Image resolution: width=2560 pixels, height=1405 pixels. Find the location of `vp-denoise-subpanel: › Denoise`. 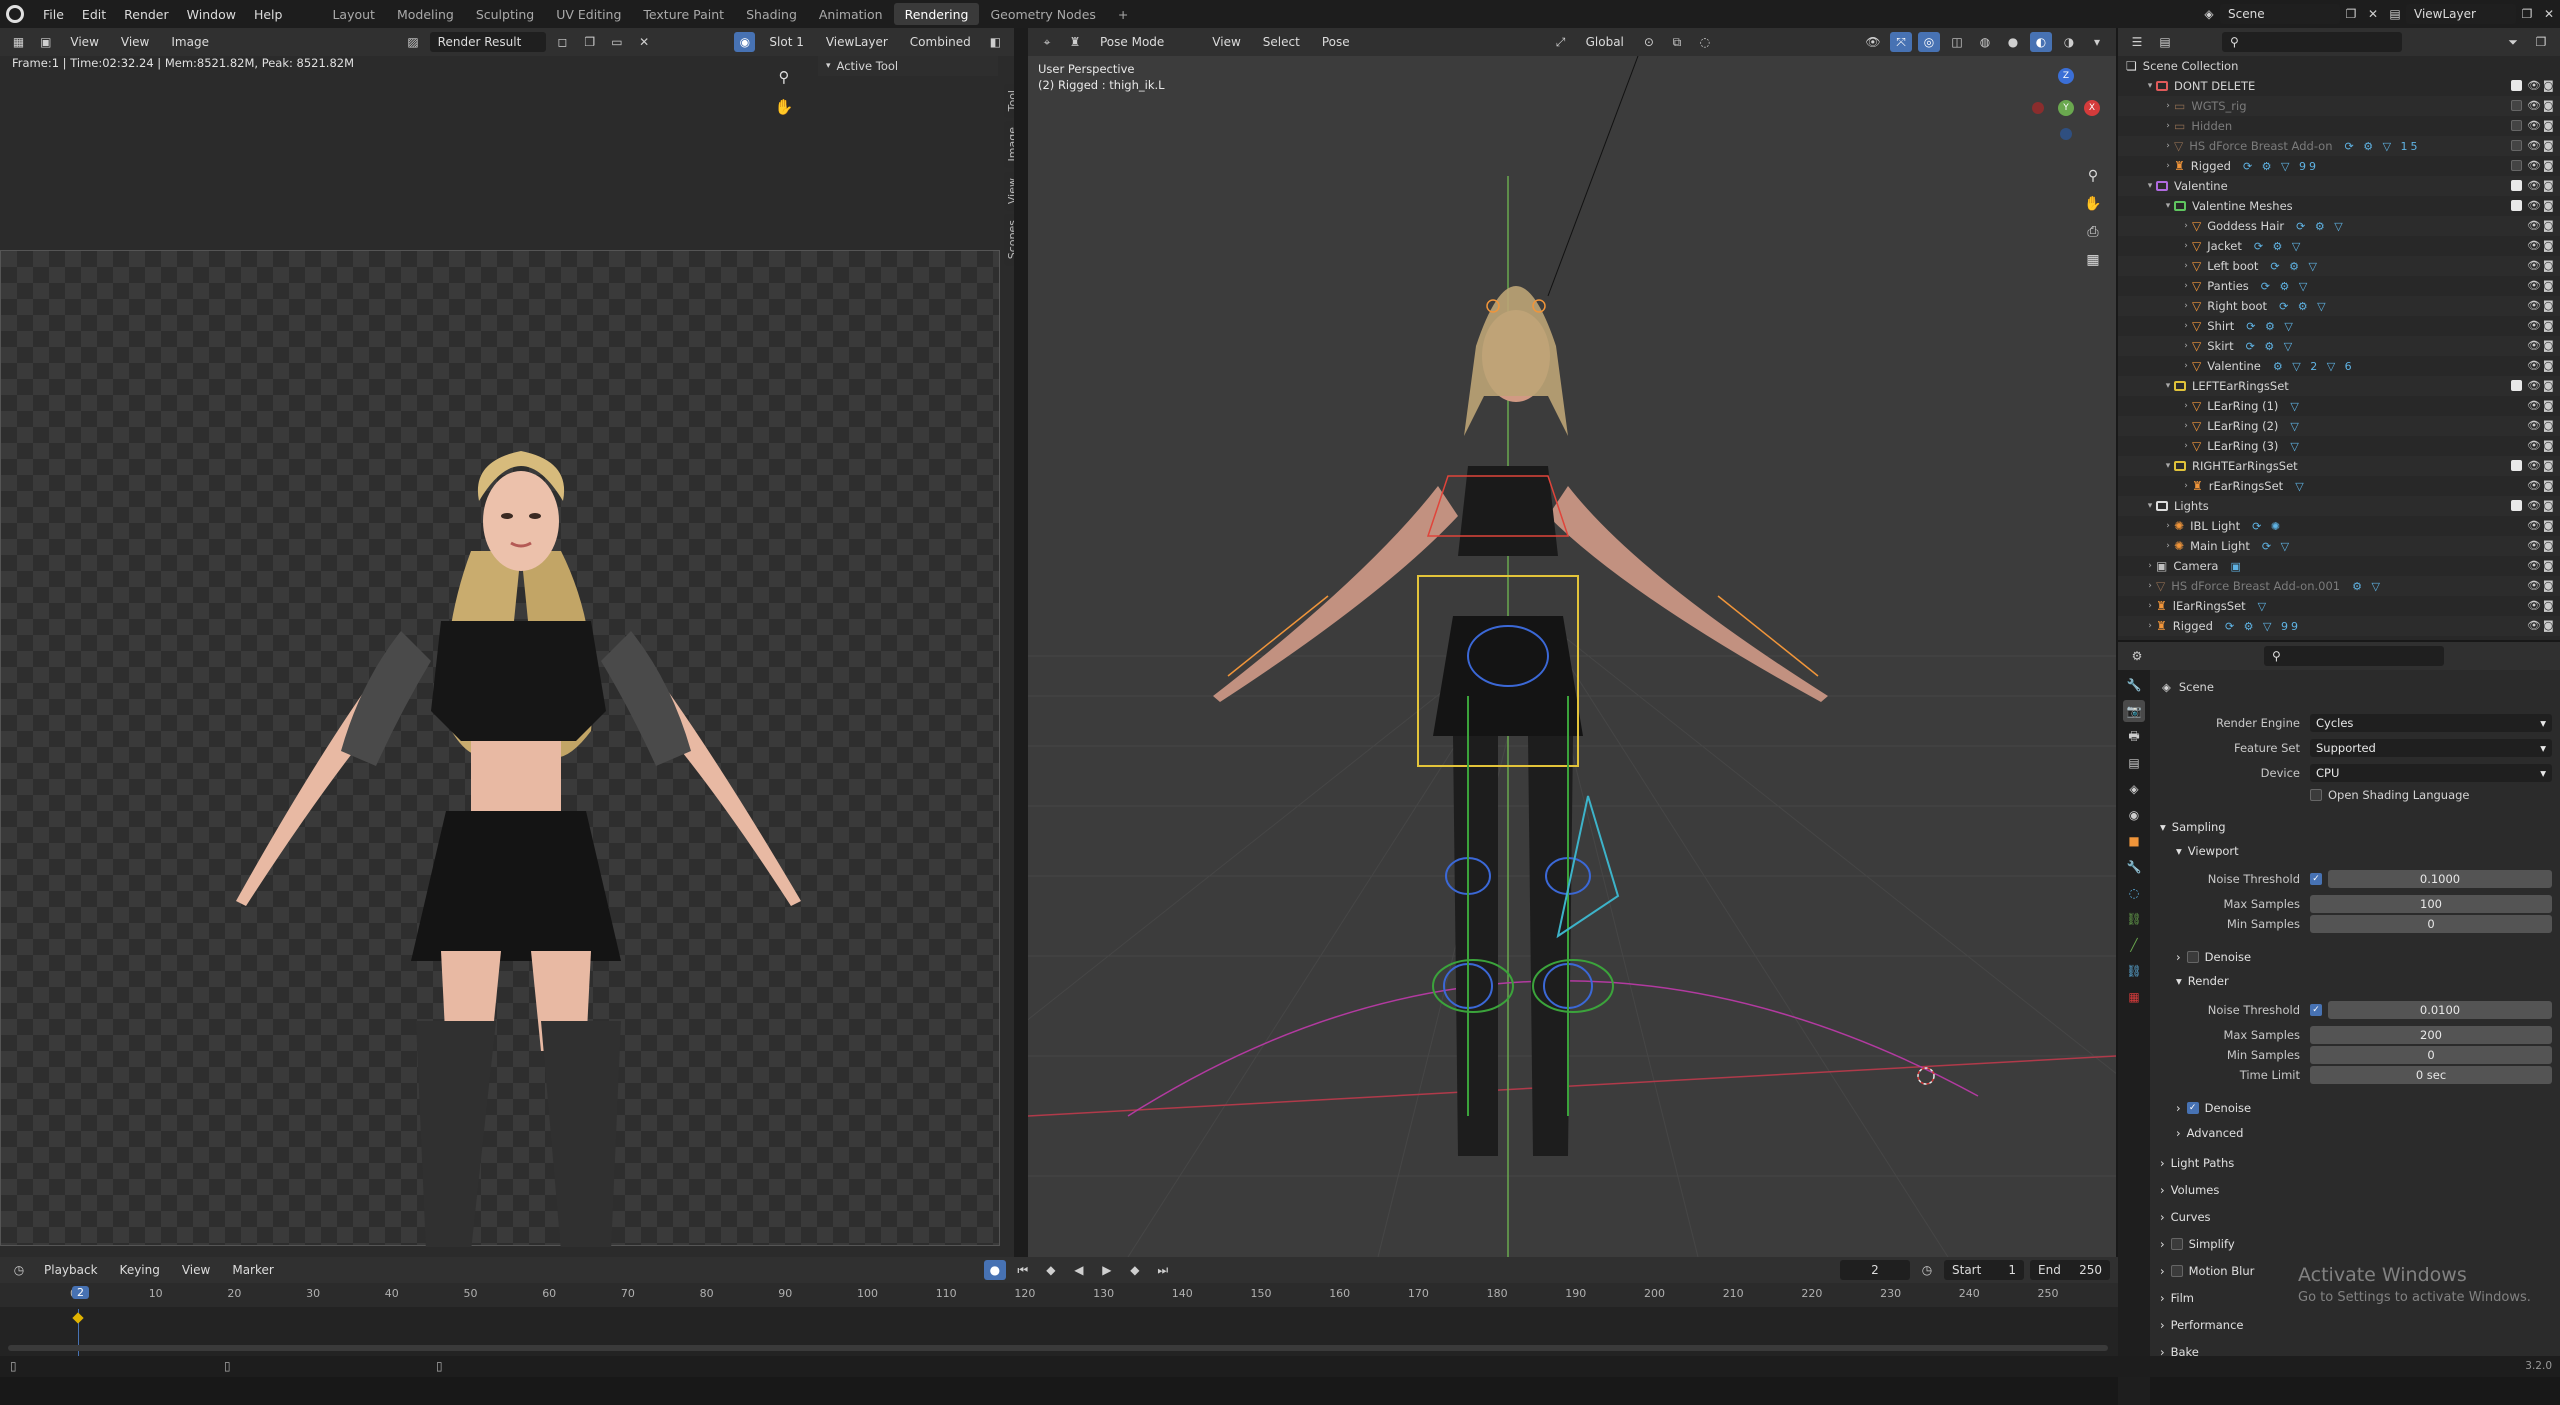

vp-denoise-subpanel: › Denoise is located at coordinates (2355, 957).